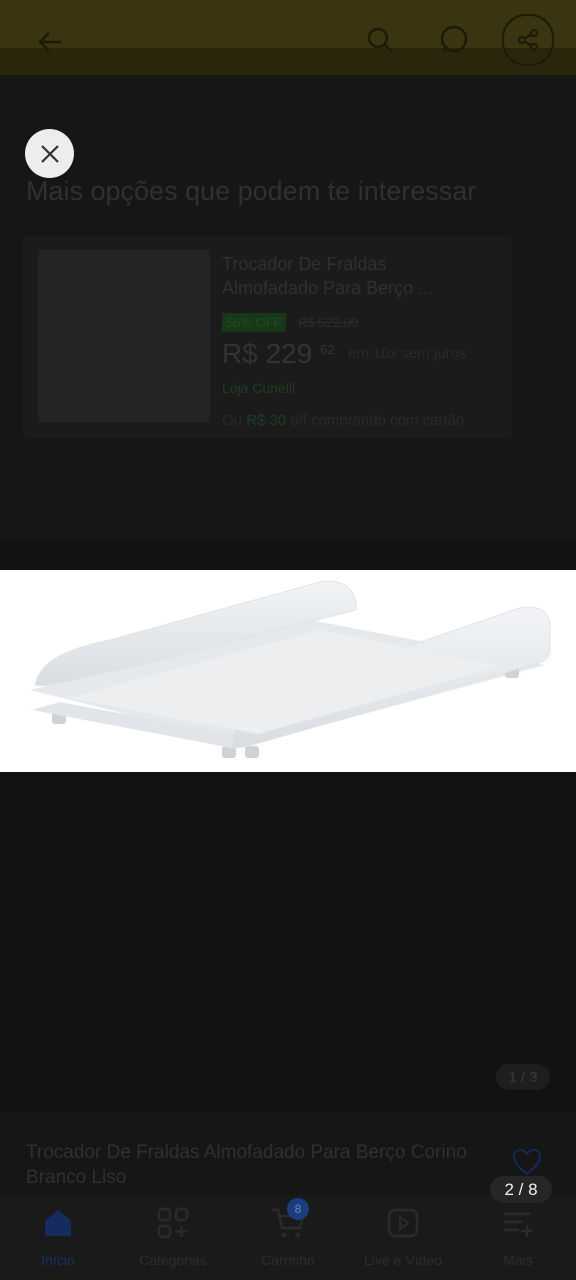  Describe the element at coordinates (380, 40) in the screenshot. I see `search-icon` at that location.